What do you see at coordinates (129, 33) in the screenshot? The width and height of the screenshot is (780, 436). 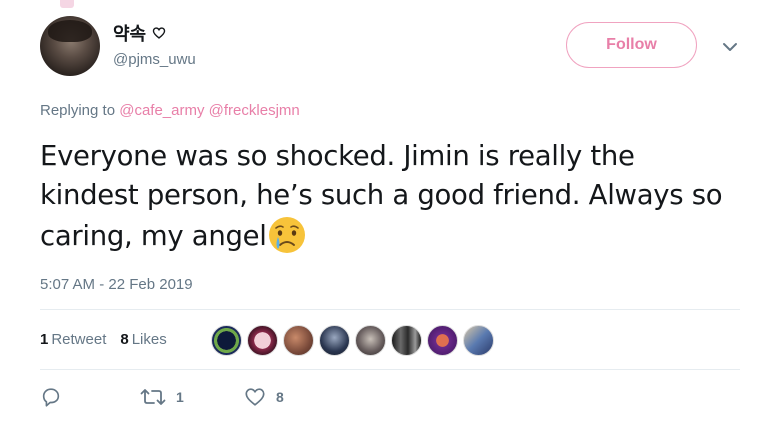 I see `display-name: 약속` at bounding box center [129, 33].